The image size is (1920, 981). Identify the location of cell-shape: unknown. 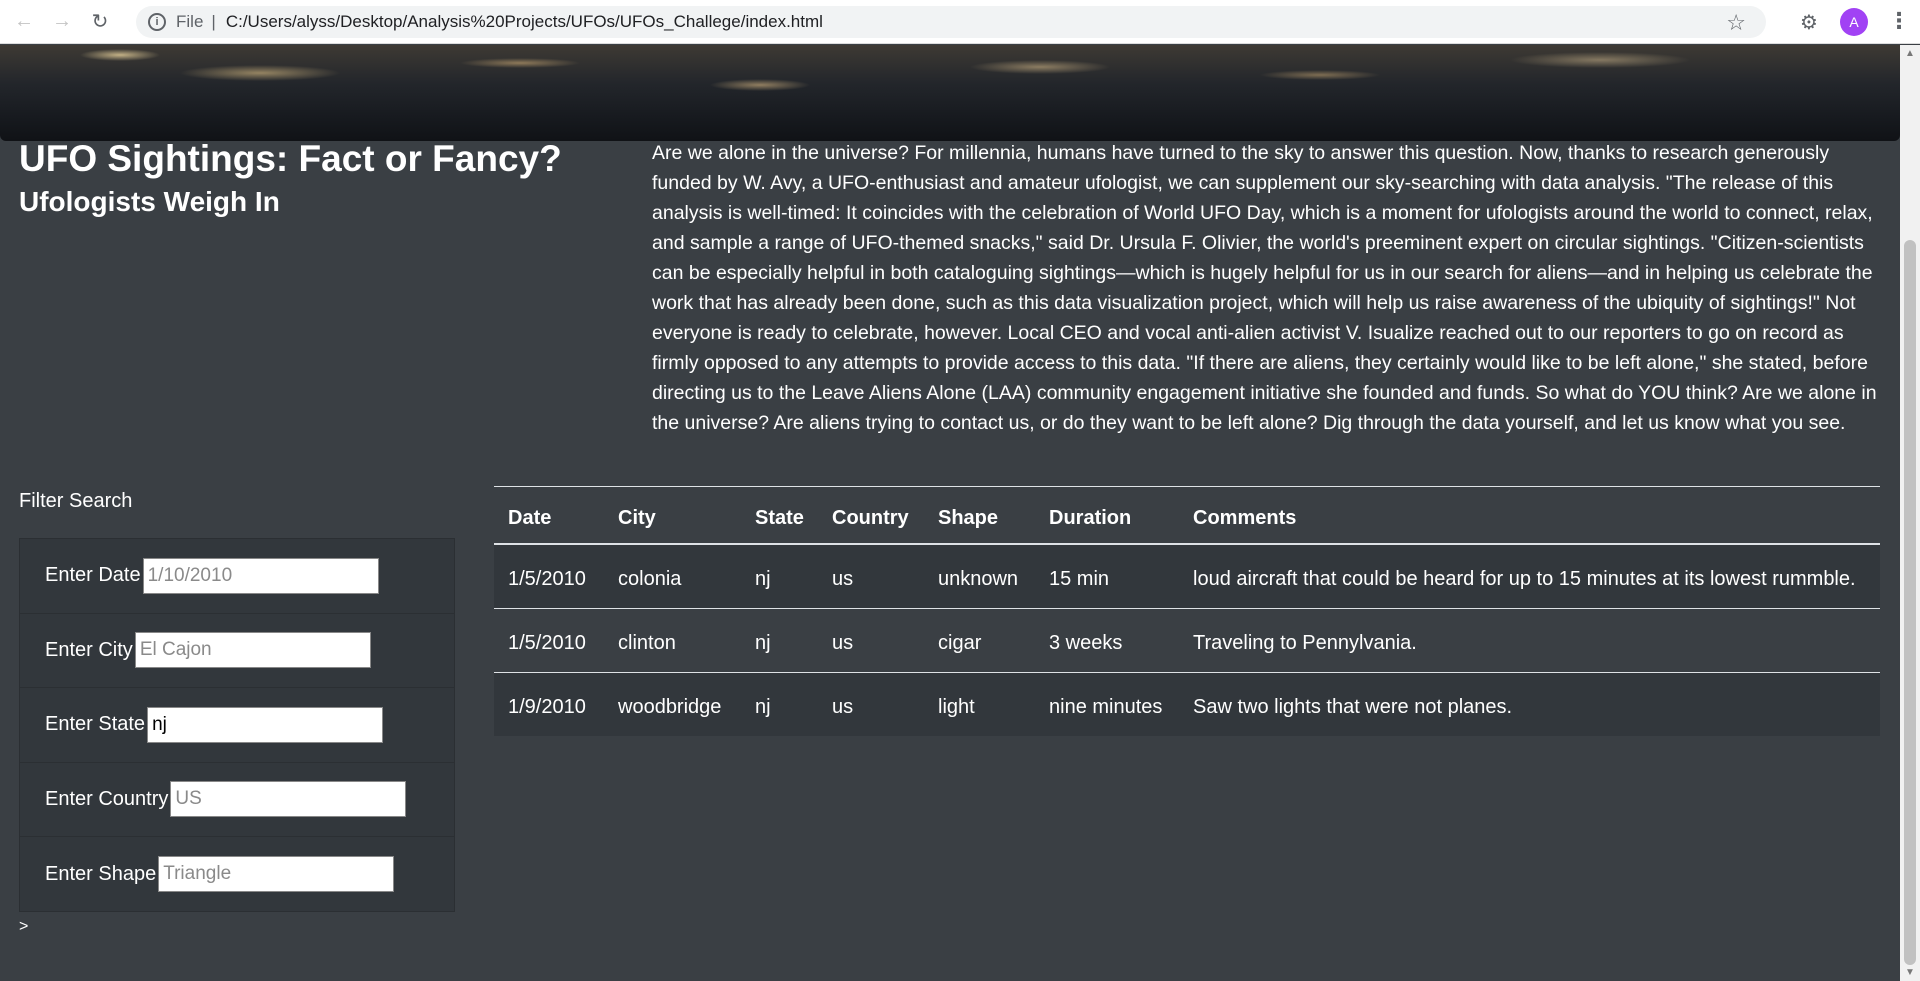
(978, 579).